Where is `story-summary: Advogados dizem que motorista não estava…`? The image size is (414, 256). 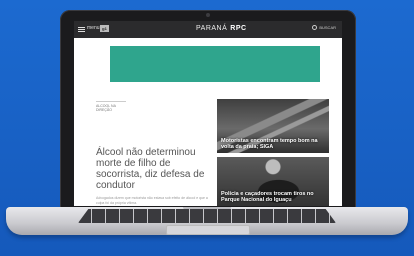 story-summary: Advogados dizem que motorista não estava… is located at coordinates (152, 200).